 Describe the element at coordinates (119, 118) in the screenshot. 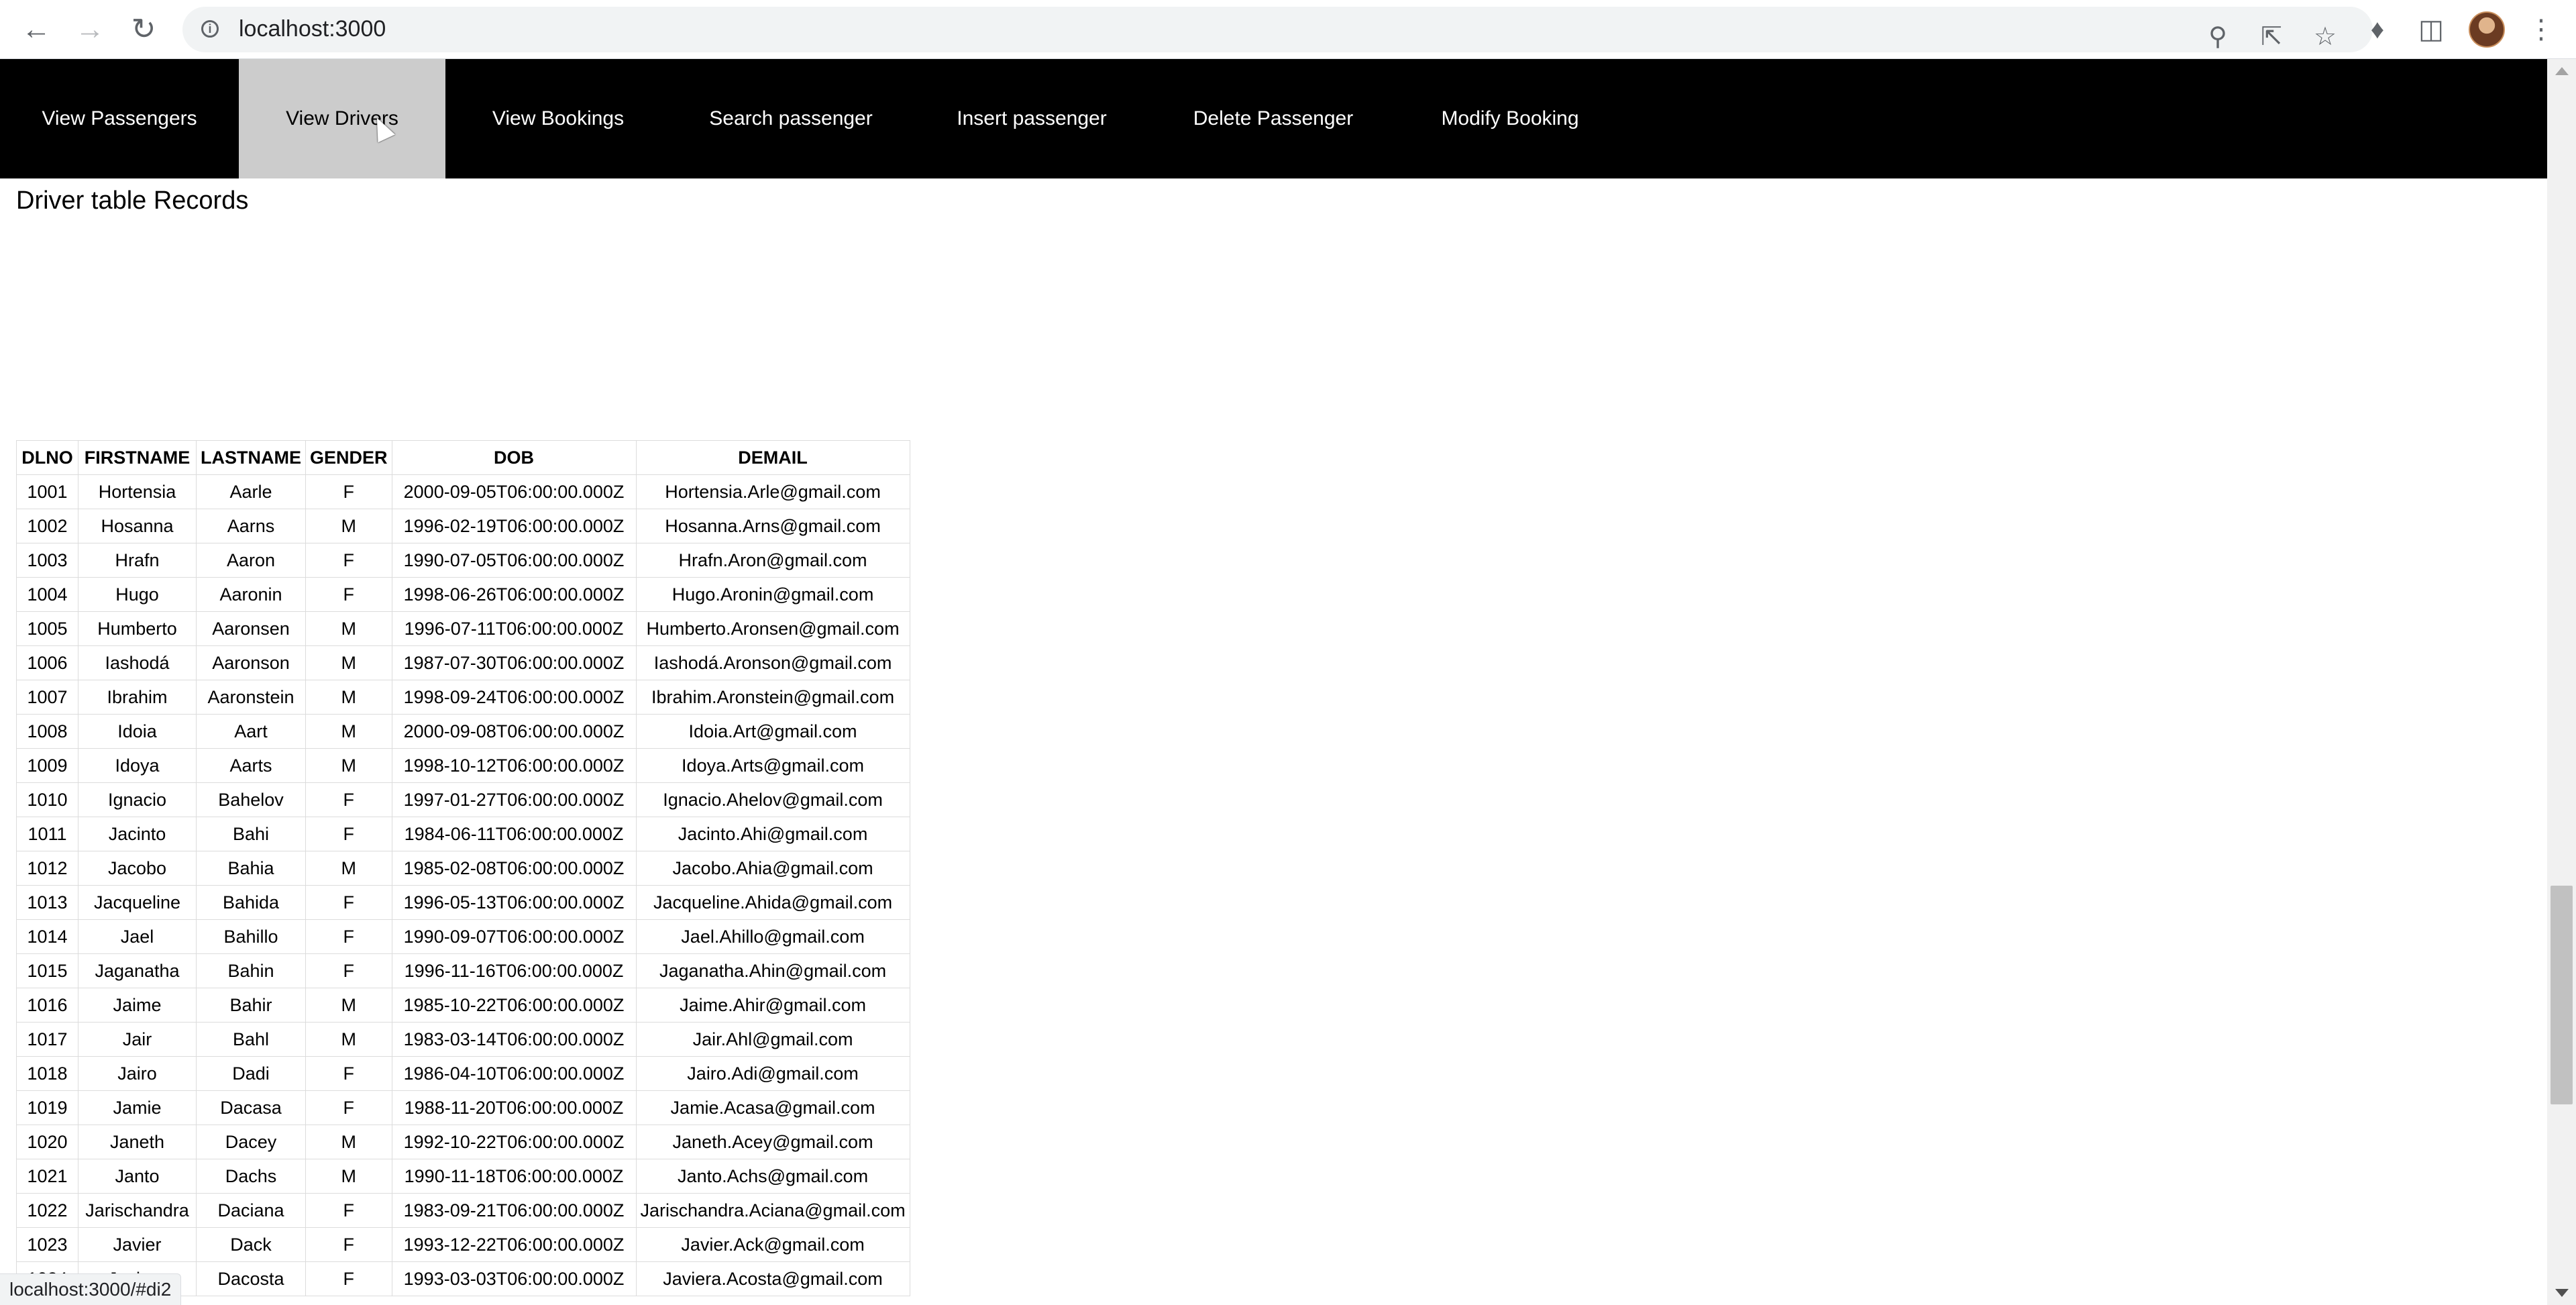

I see `nav-view-passengers: View Passengers` at that location.